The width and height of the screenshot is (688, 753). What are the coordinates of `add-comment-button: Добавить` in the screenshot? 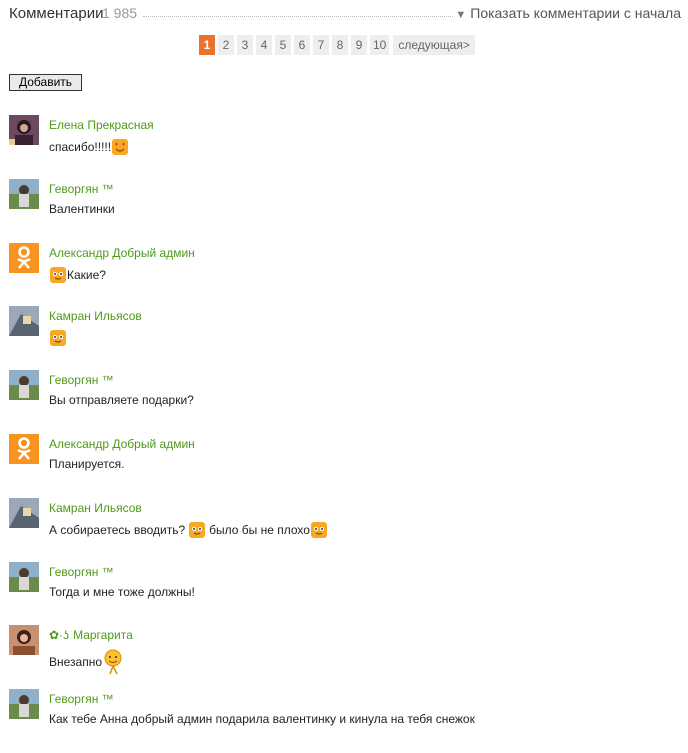 It's located at (46, 82).